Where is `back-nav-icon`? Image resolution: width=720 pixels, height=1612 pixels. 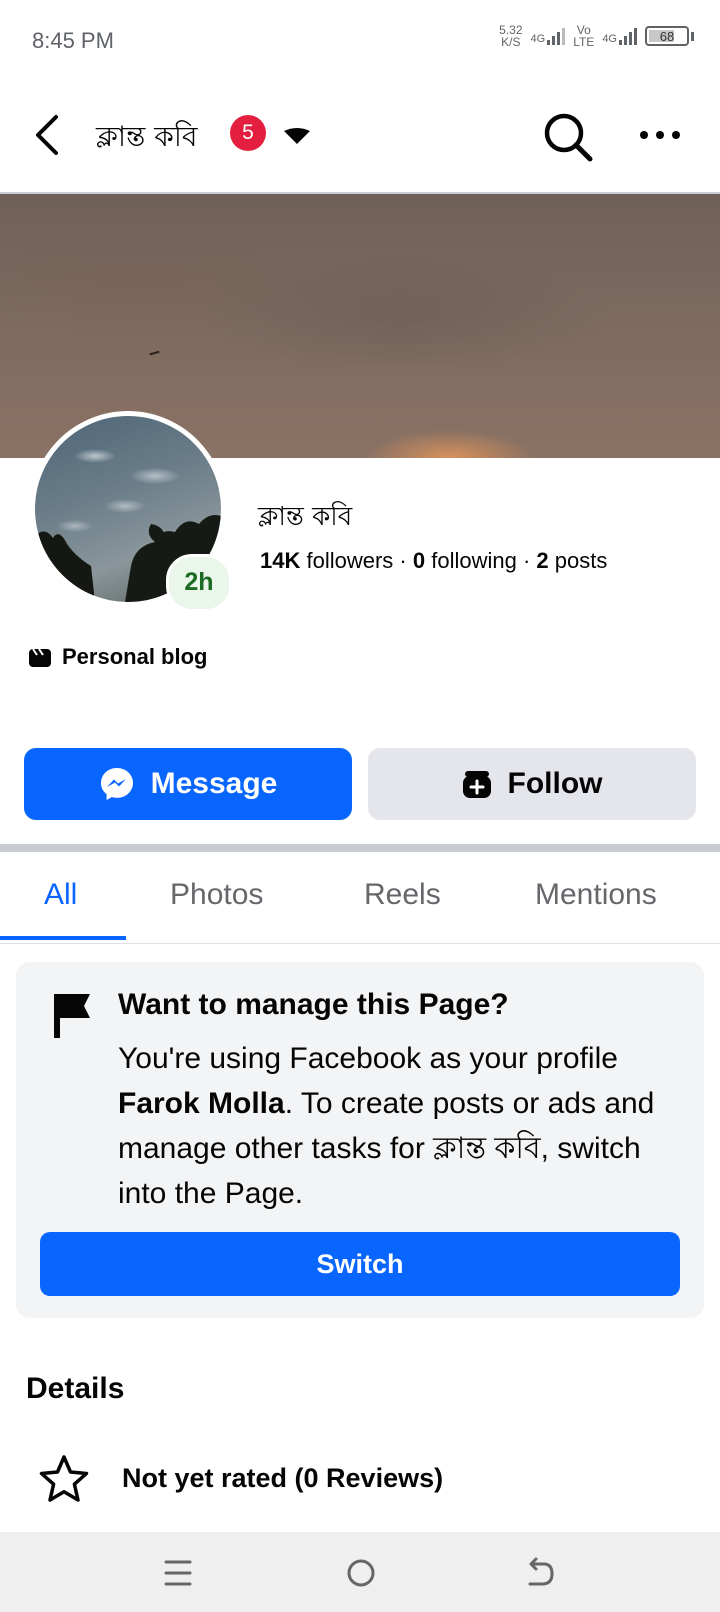 back-nav-icon is located at coordinates (540, 1572).